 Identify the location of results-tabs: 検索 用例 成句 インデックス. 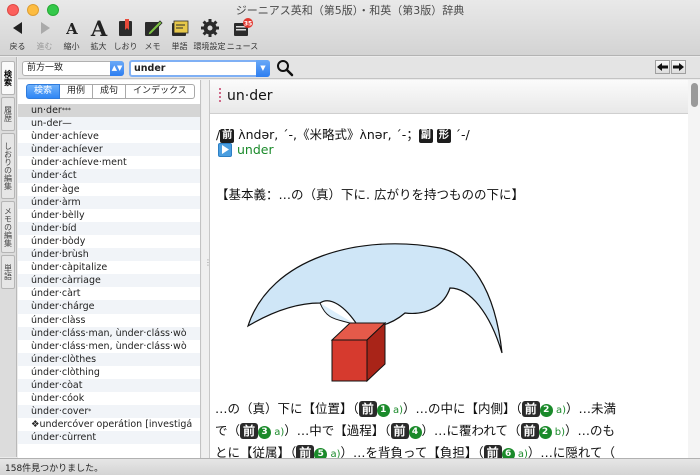
(110, 91).